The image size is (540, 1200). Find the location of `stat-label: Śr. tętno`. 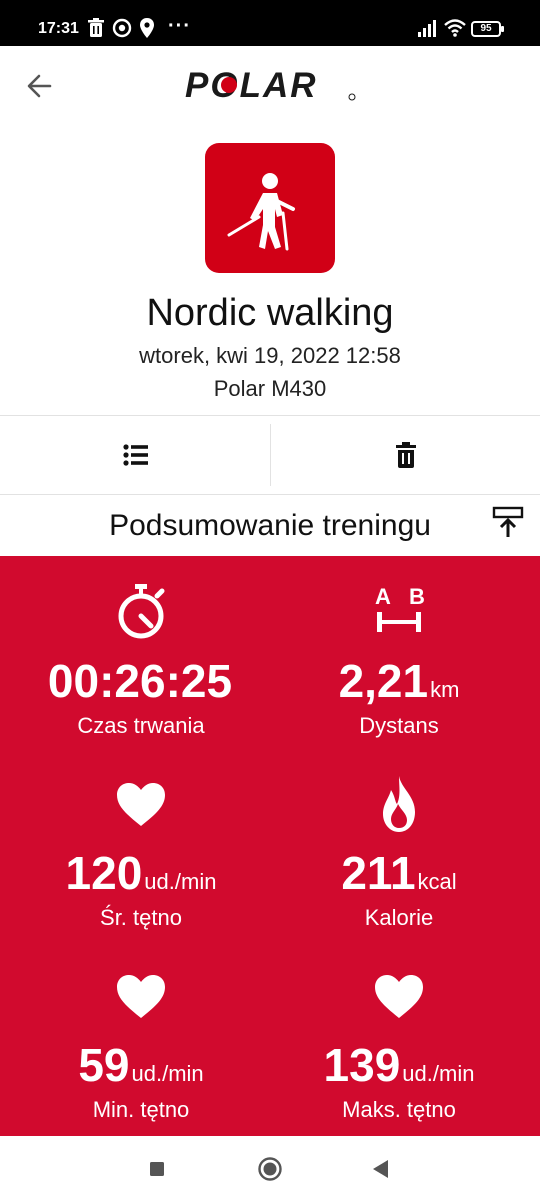

stat-label: Śr. tętno is located at coordinates (141, 917).